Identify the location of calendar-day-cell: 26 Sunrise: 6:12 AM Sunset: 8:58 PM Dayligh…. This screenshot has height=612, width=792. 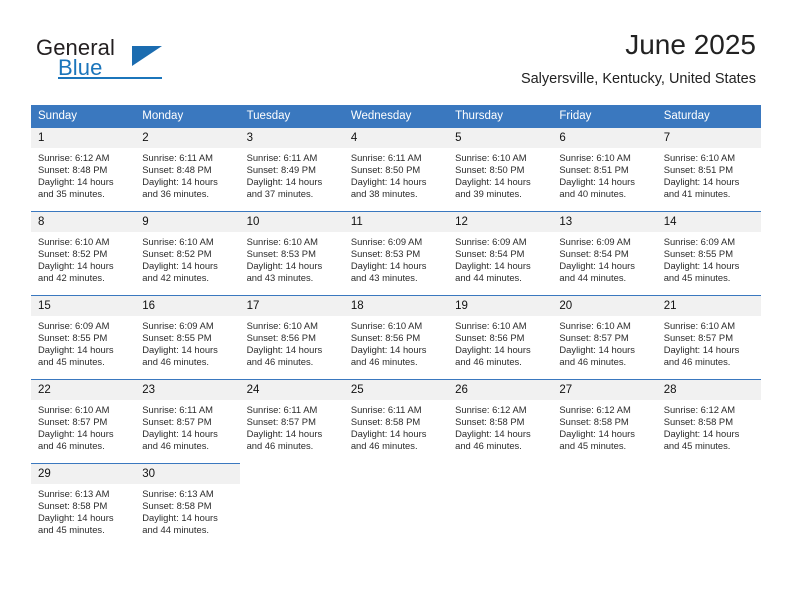
(500, 421).